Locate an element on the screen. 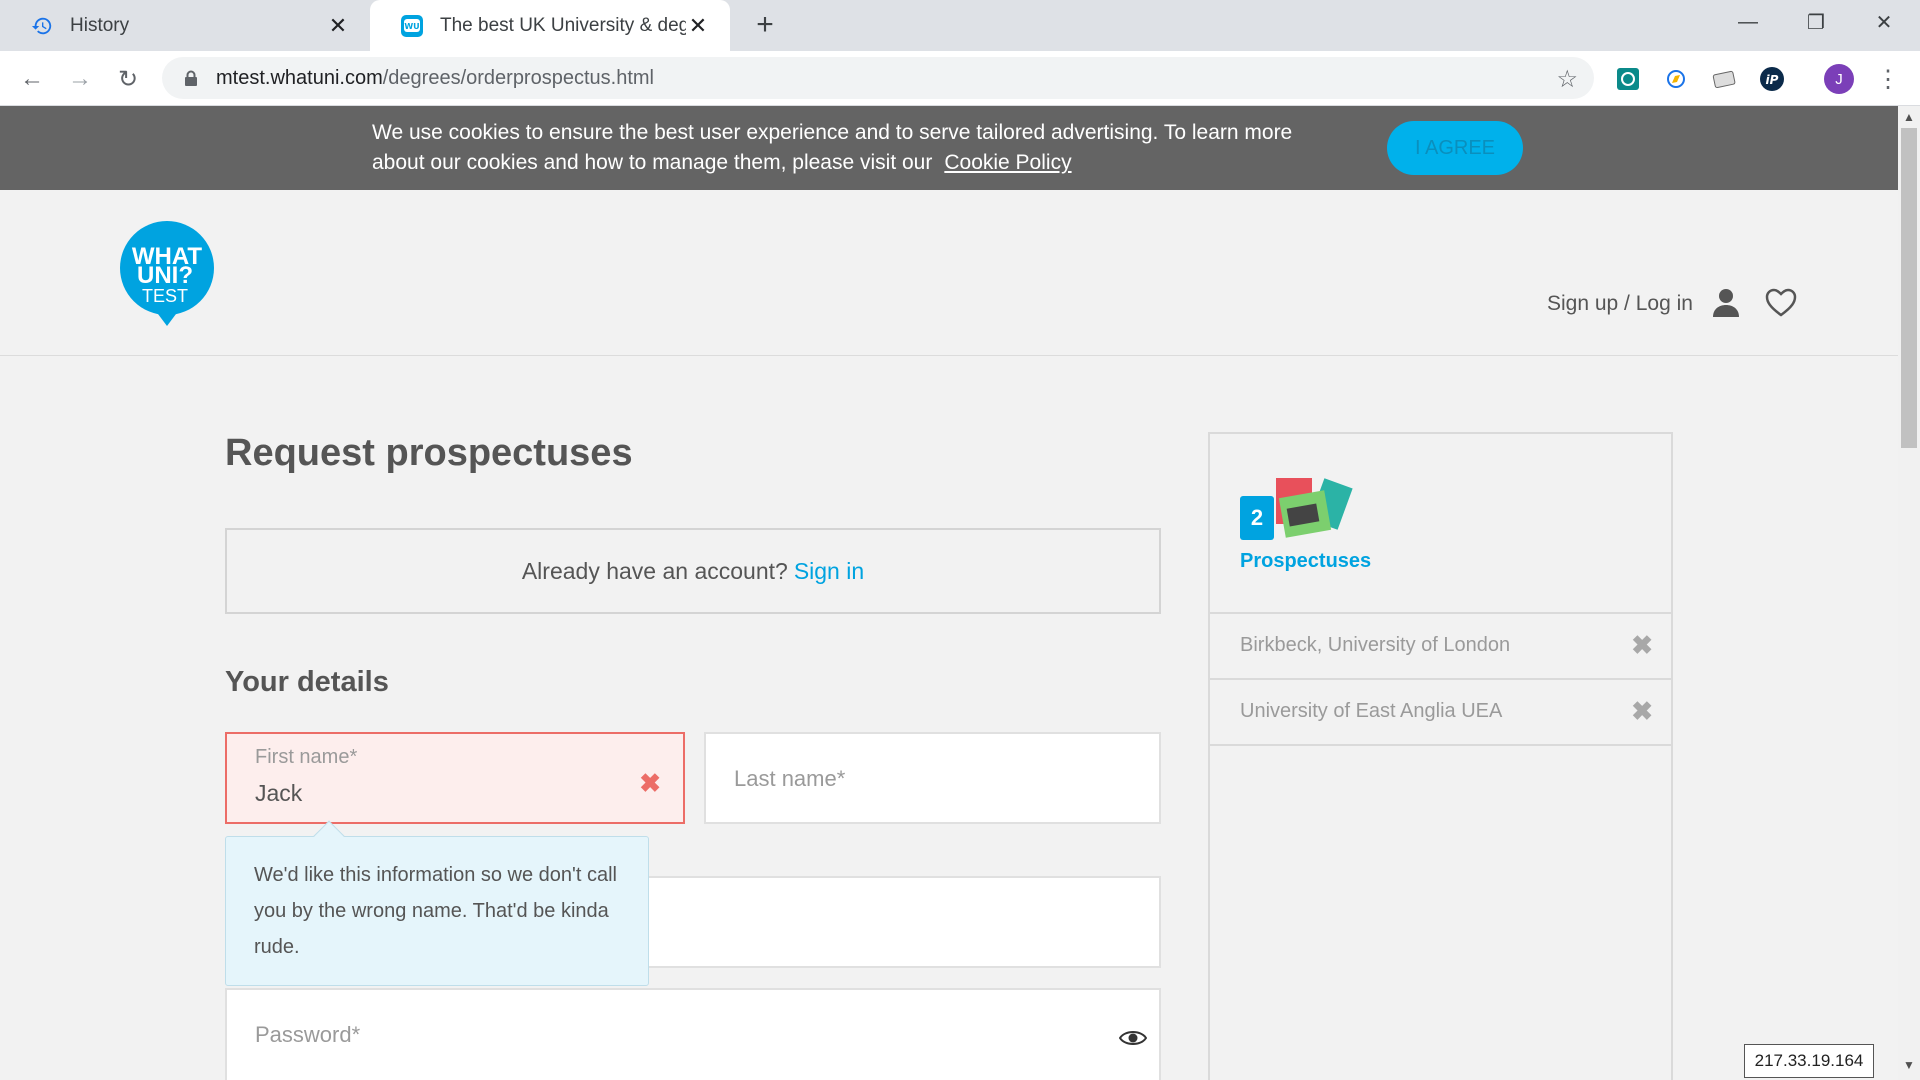  url-path: /degrees/orderprospectus.html is located at coordinates (518, 77).